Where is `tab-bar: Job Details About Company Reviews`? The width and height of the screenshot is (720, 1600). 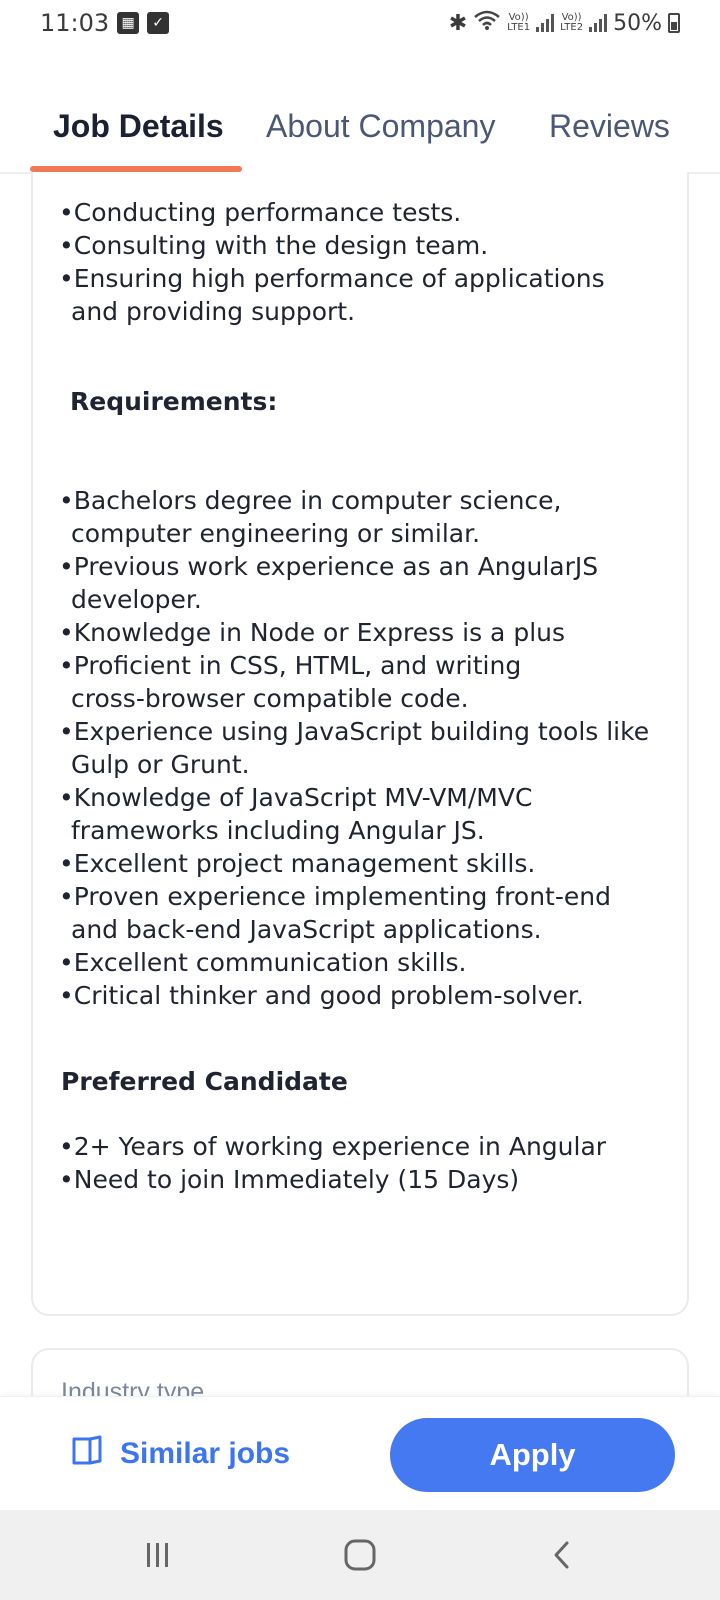
tab-bar: Job Details About Company Reviews is located at coordinates (360, 132).